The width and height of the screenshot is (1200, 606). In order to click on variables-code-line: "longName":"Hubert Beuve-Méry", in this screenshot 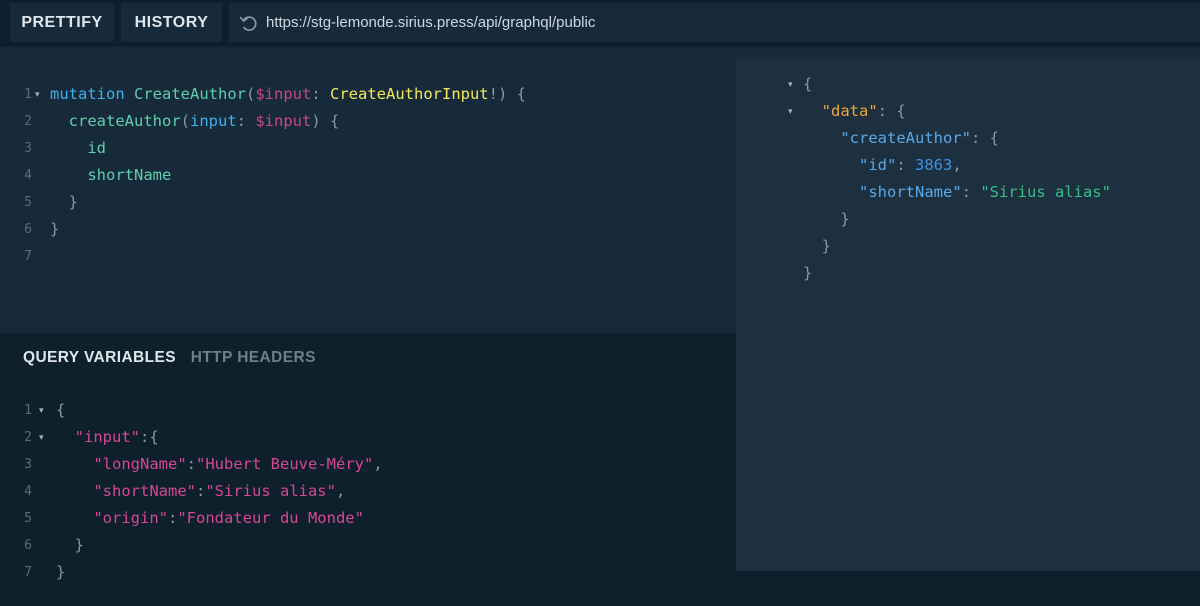, I will do `click(219, 464)`.